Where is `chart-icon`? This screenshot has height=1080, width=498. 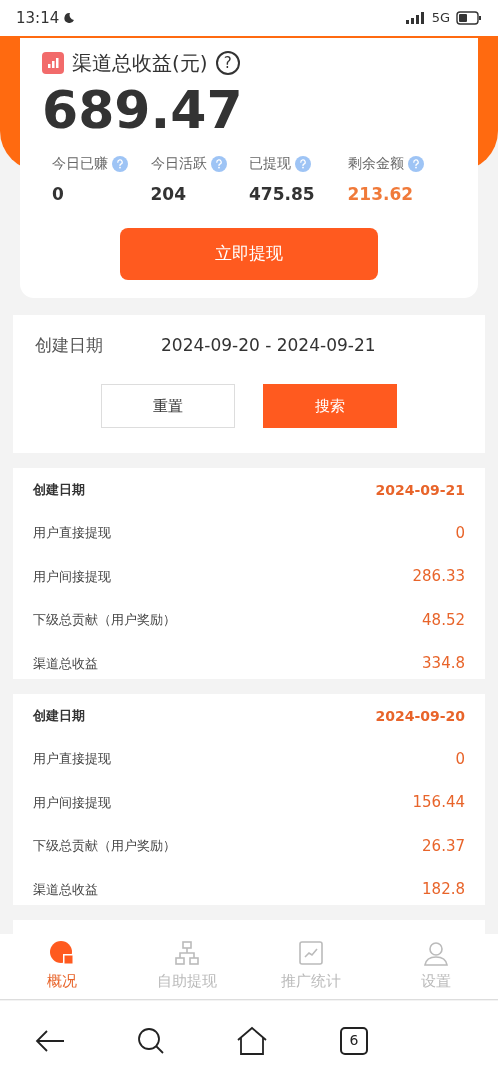
chart-icon is located at coordinates (311, 953).